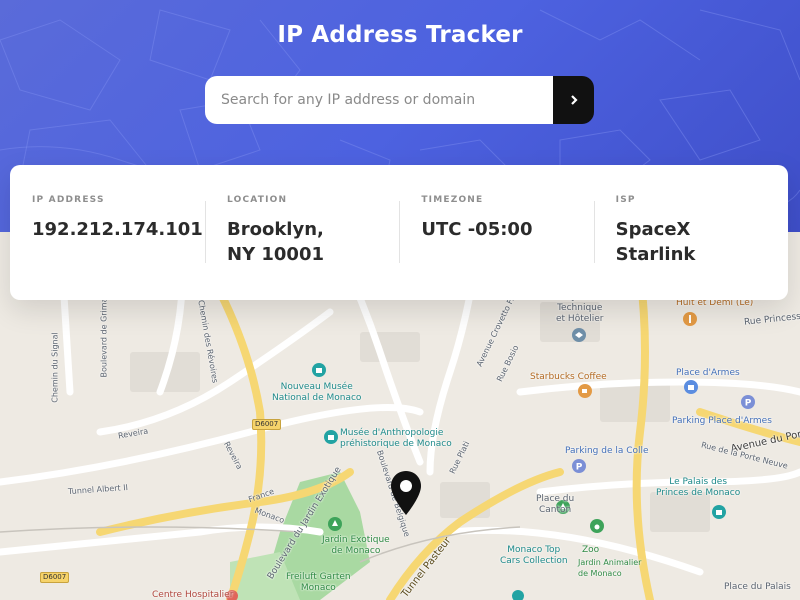 This screenshot has width=800, height=600. What do you see at coordinates (477, 229) in the screenshot?
I see `stat-value: UTC -05:00` at bounding box center [477, 229].